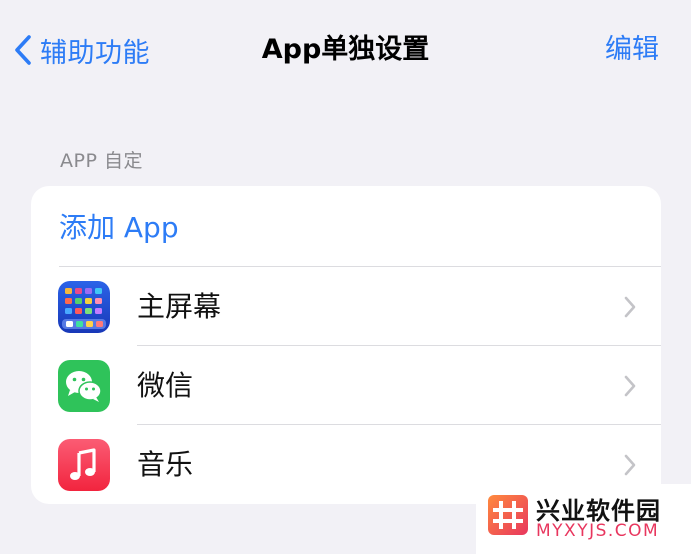 The image size is (691, 554). Describe the element at coordinates (165, 464) in the screenshot. I see `list-item-label: 音乐` at that location.